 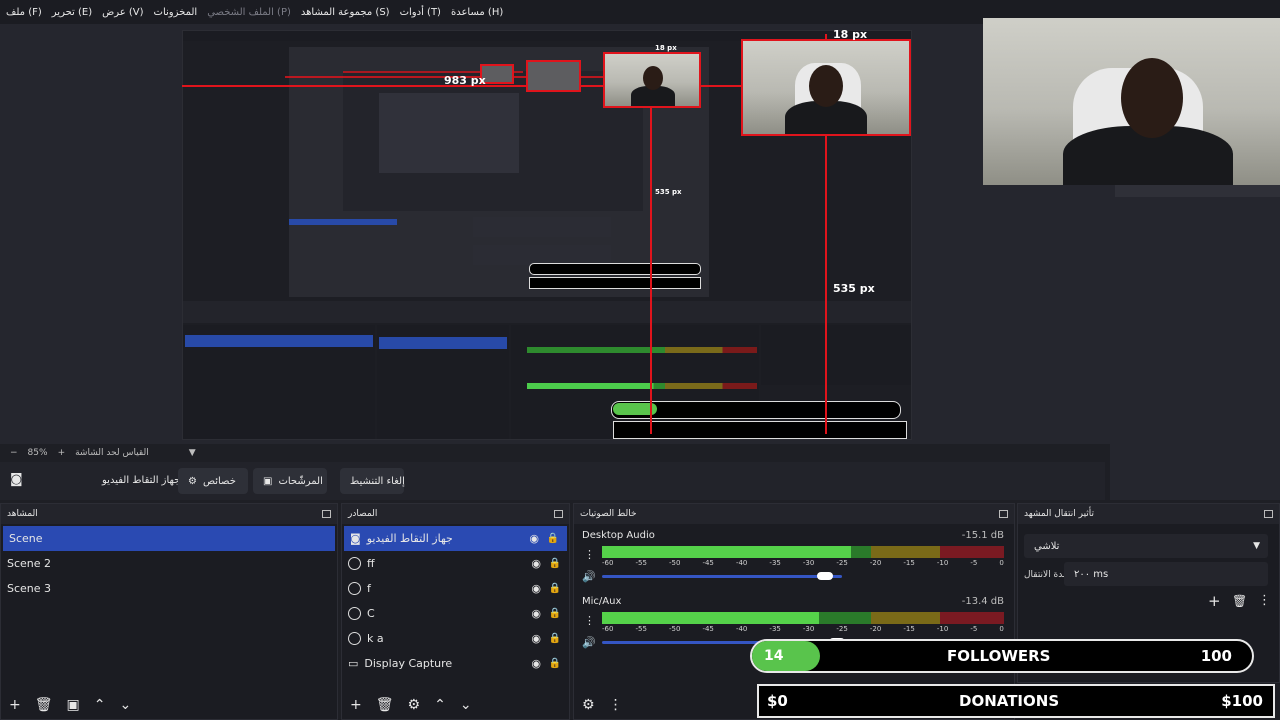 What do you see at coordinates (1216, 656) in the screenshot?
I see `followers-goal: 100` at bounding box center [1216, 656].